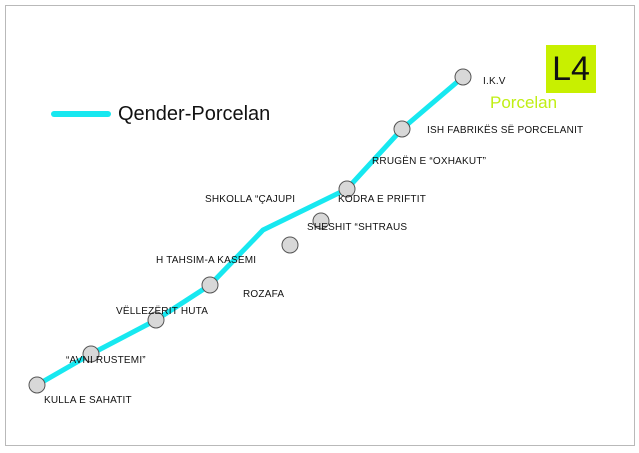  I want to click on stop-label-shkolla-cajupi: SHKOLLA “ÇAJUPI, so click(250, 199).